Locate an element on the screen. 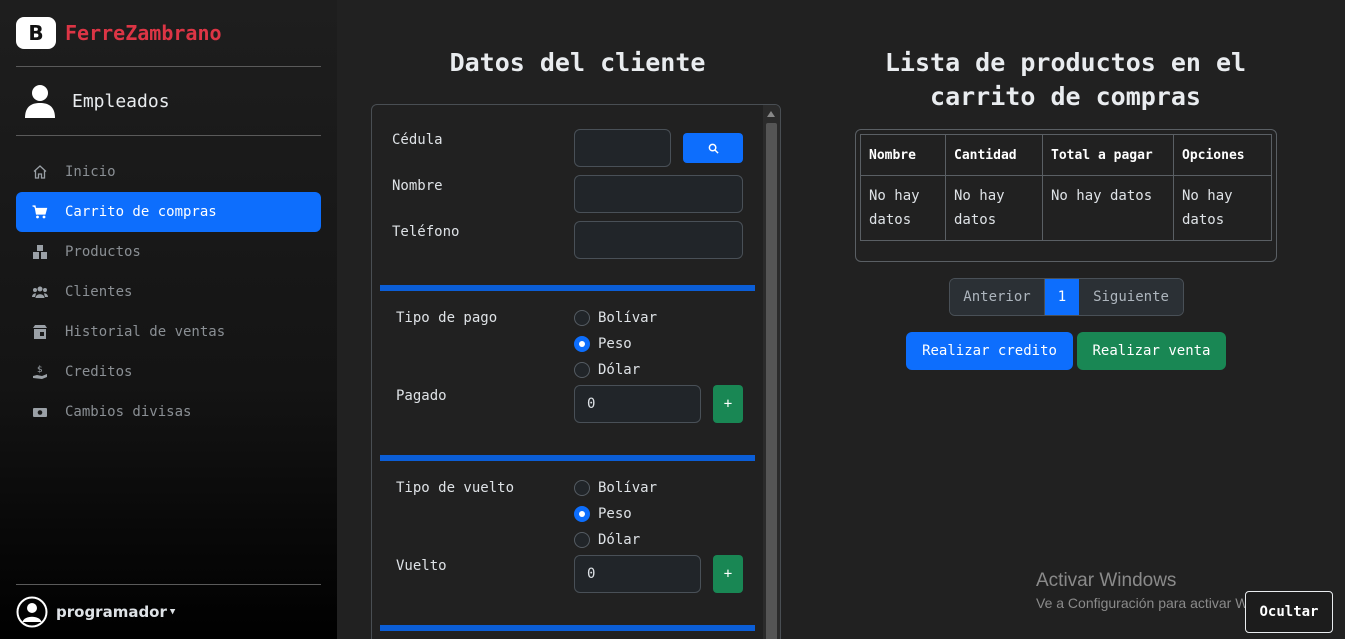 The image size is (1345, 639). bootstrap-logo-icon: B is located at coordinates (36, 33).